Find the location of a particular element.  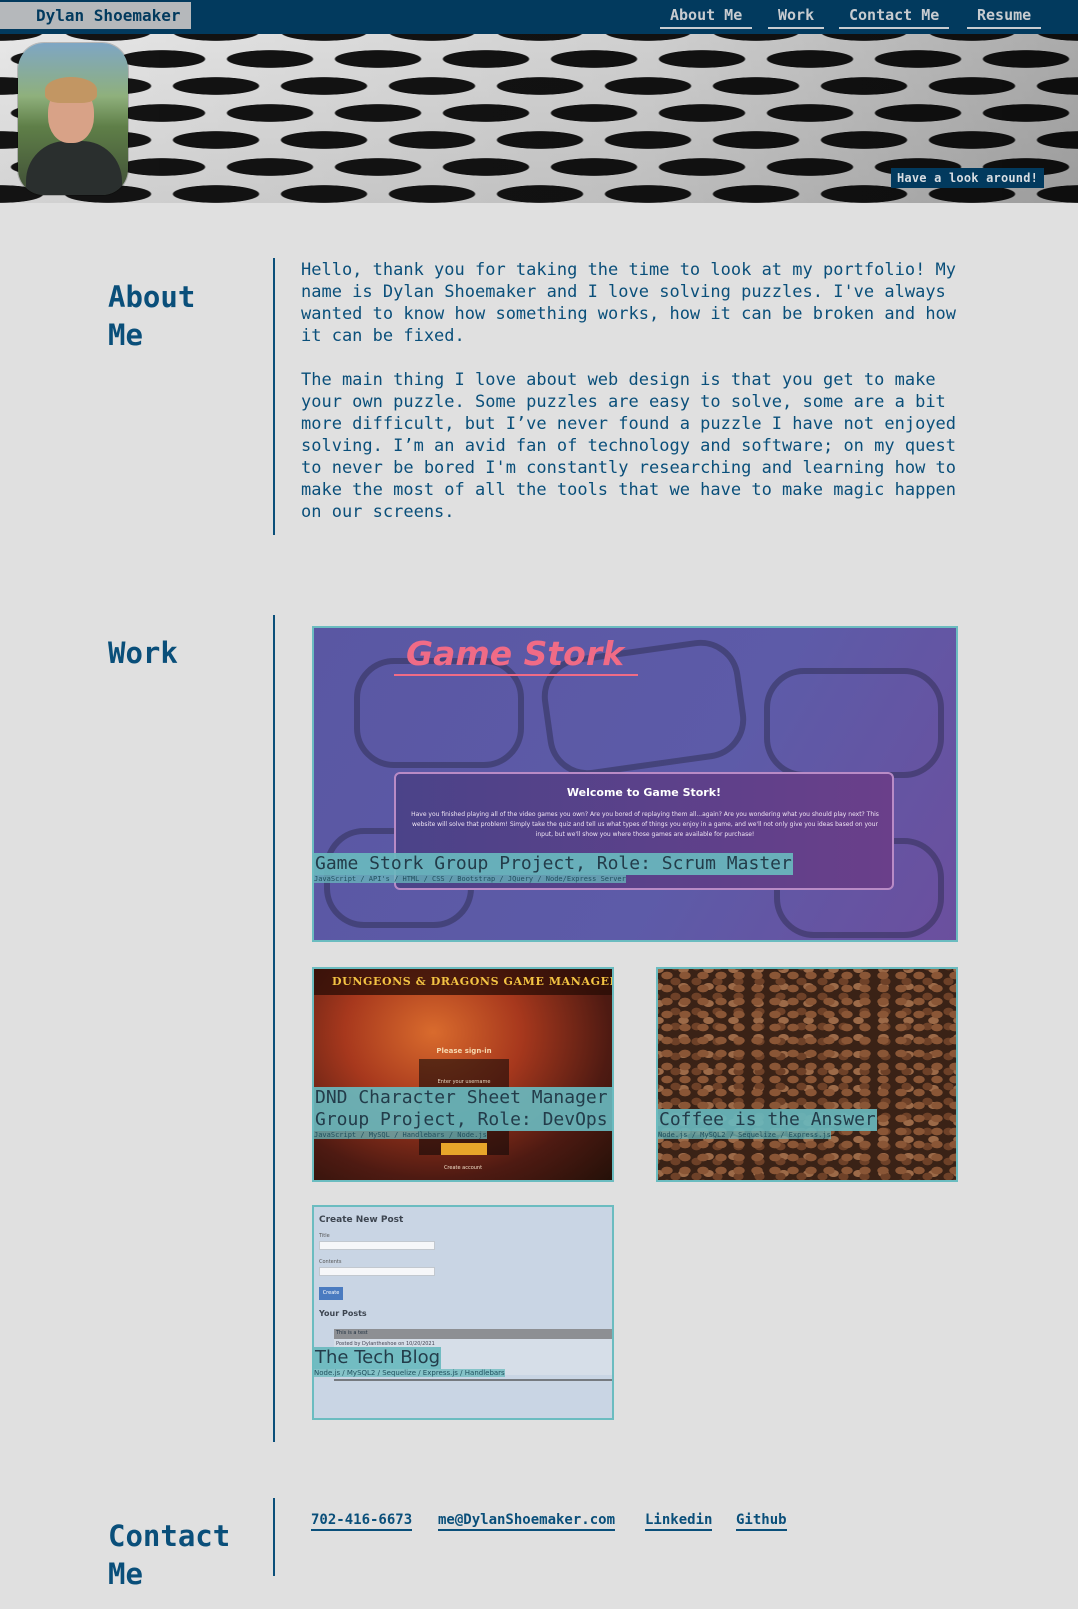

brand-name: Dylan Shoemaker is located at coordinates (95, 15).